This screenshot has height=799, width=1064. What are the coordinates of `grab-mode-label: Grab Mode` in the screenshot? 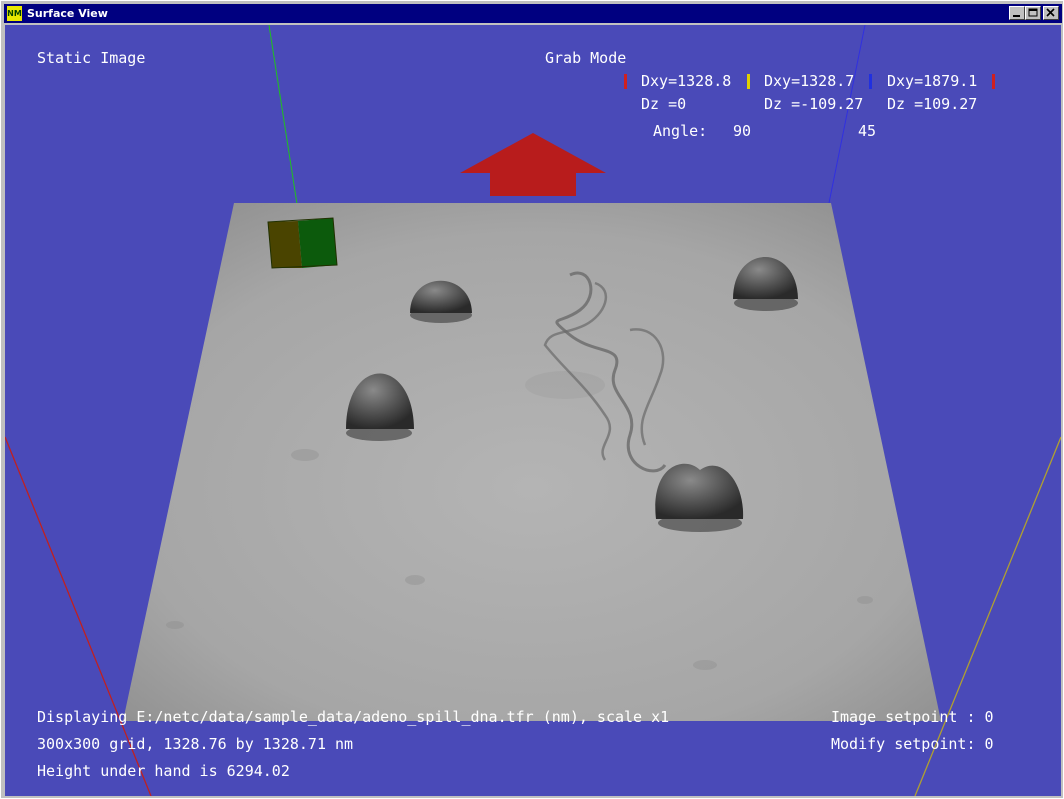 It's located at (586, 58).